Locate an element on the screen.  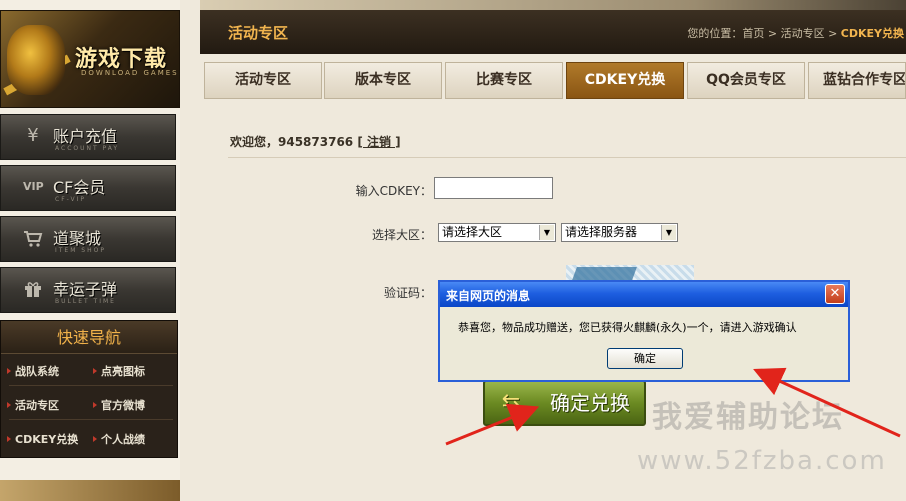
header-bar: 活动专区 您的位置：首页 > 活动专区 > CDKEY兑换 is located at coordinates (553, 32).